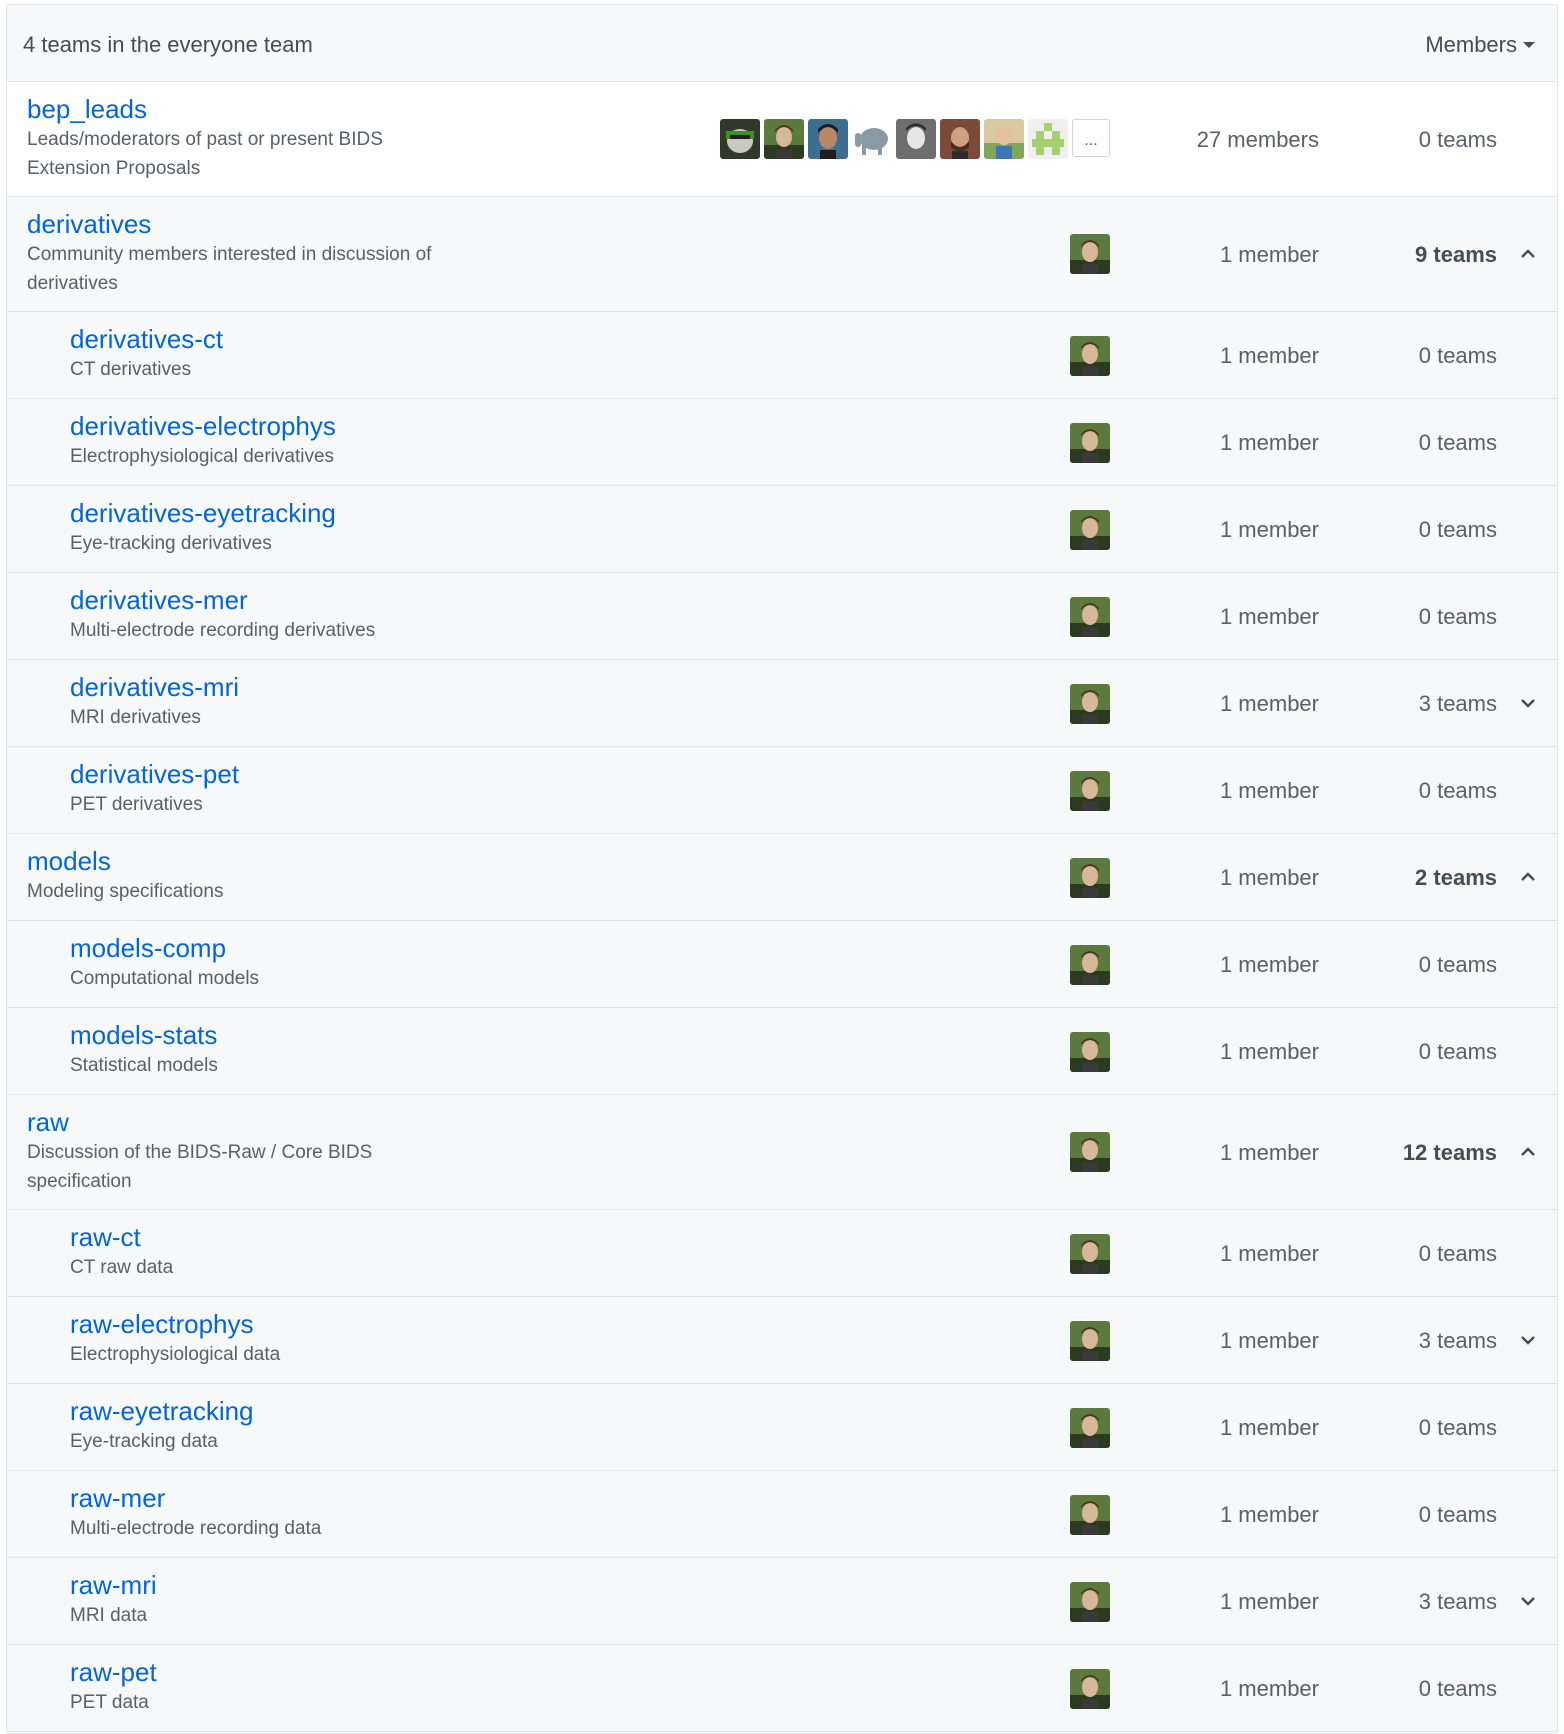  Describe the element at coordinates (280, 1324) in the screenshot. I see `team-link-raw-electrophys: raw-electrophys` at that location.